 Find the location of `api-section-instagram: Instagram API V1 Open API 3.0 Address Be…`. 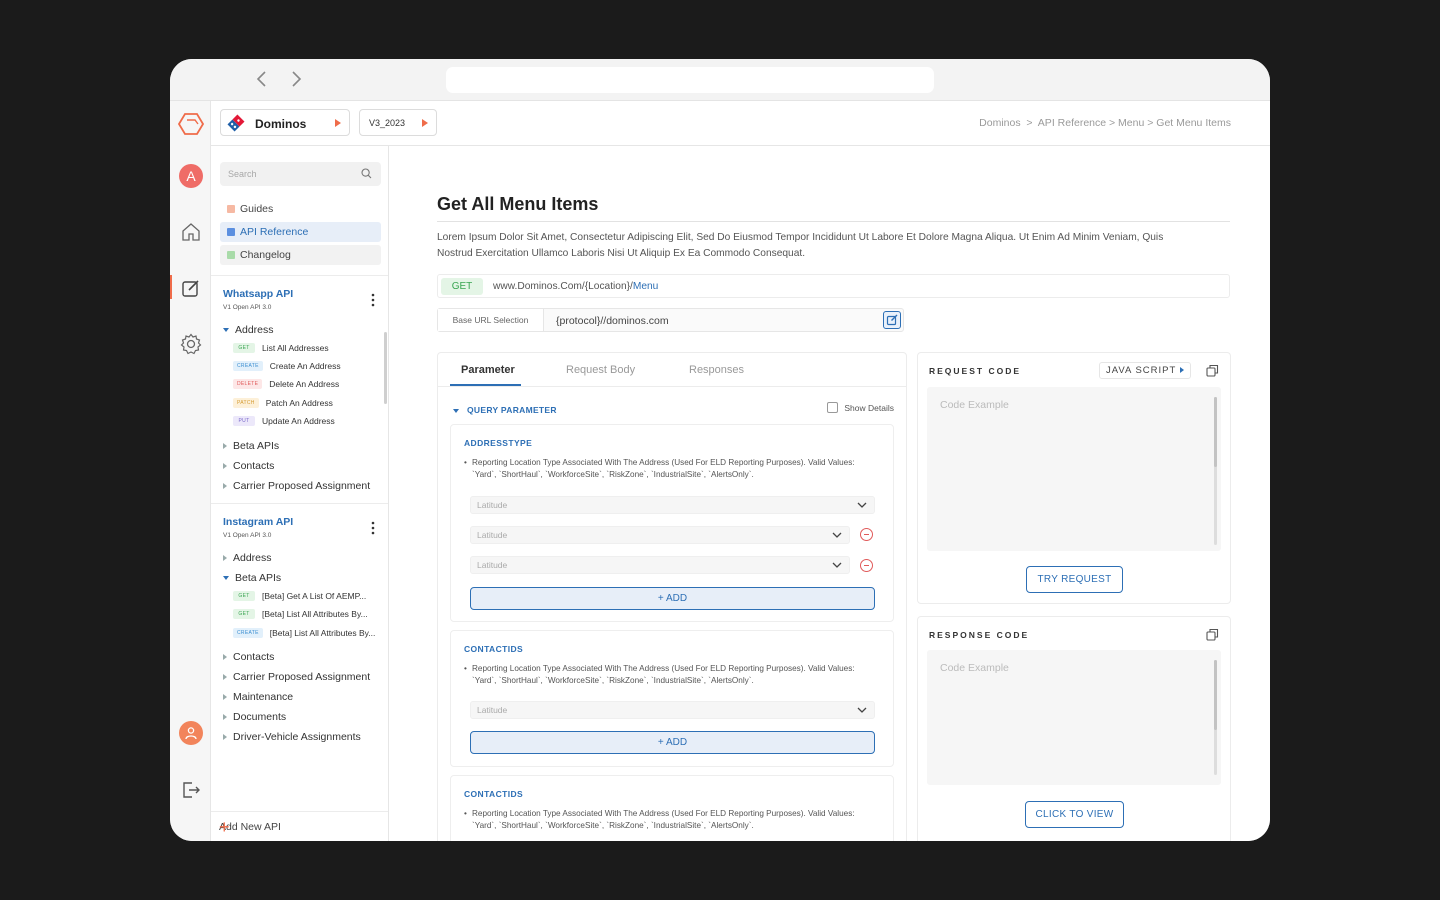

api-section-instagram: Instagram API V1 Open API 3.0 Address Be… is located at coordinates (299, 653).